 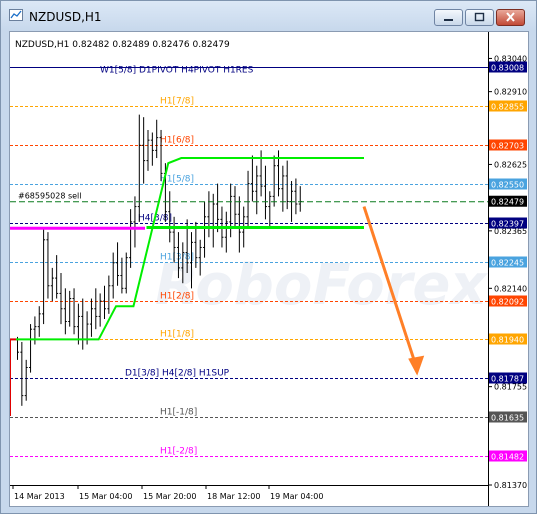 I want to click on x-tick-label: 14 Mar 2013, so click(x=39, y=496).